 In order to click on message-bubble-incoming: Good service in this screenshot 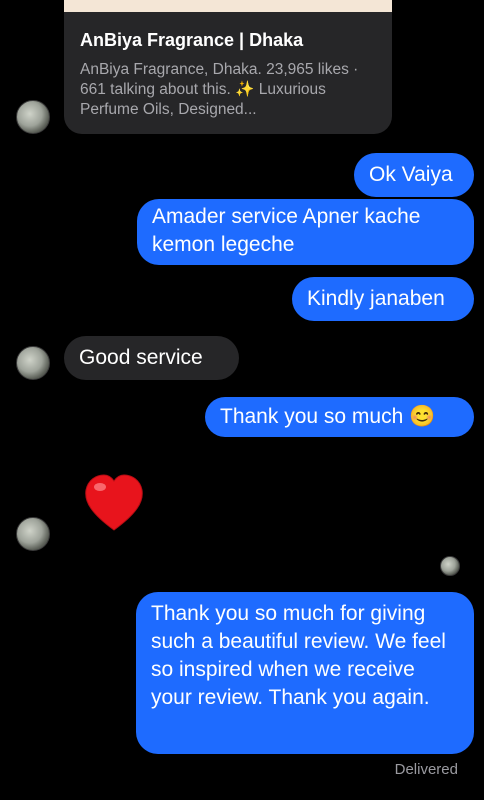, I will do `click(151, 358)`.